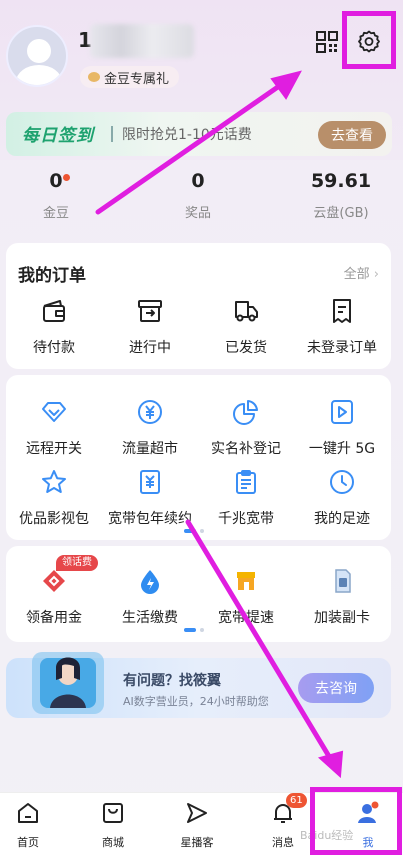  Describe the element at coordinates (342, 498) in the screenshot. I see `service-footprint: 我的足迹` at that location.